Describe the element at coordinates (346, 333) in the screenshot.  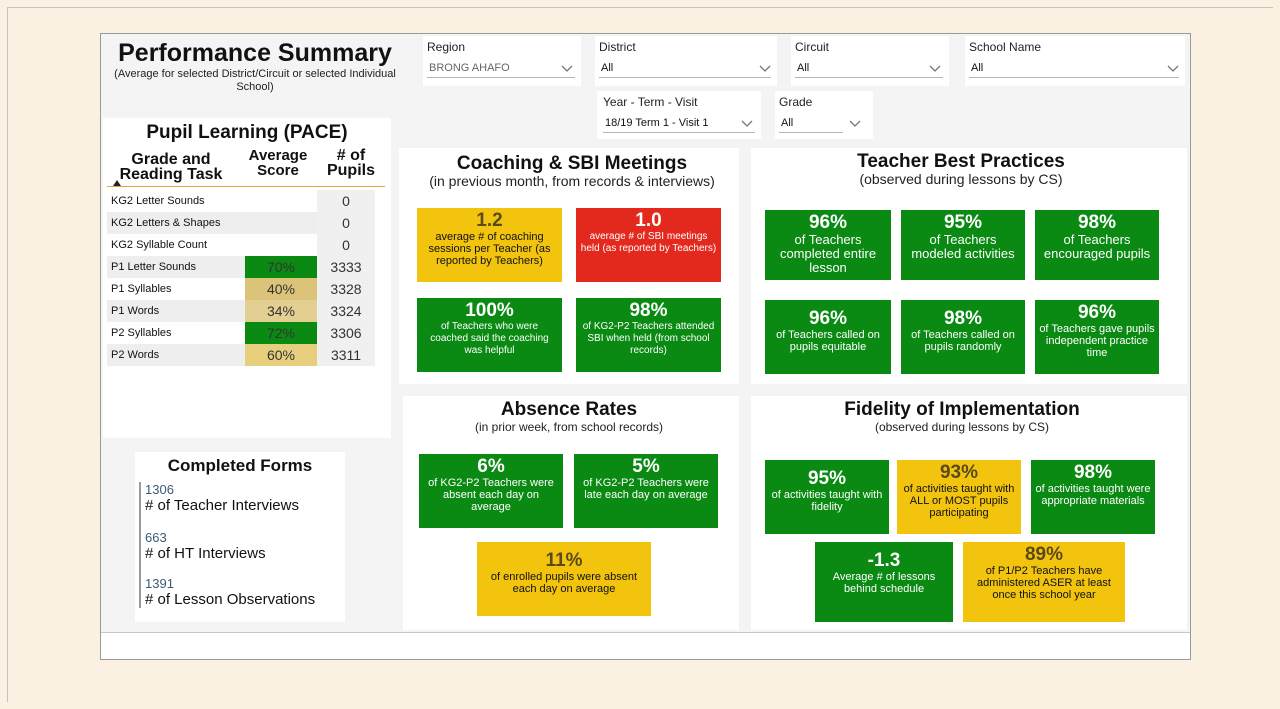
I see `pupils-cell: 3306` at that location.